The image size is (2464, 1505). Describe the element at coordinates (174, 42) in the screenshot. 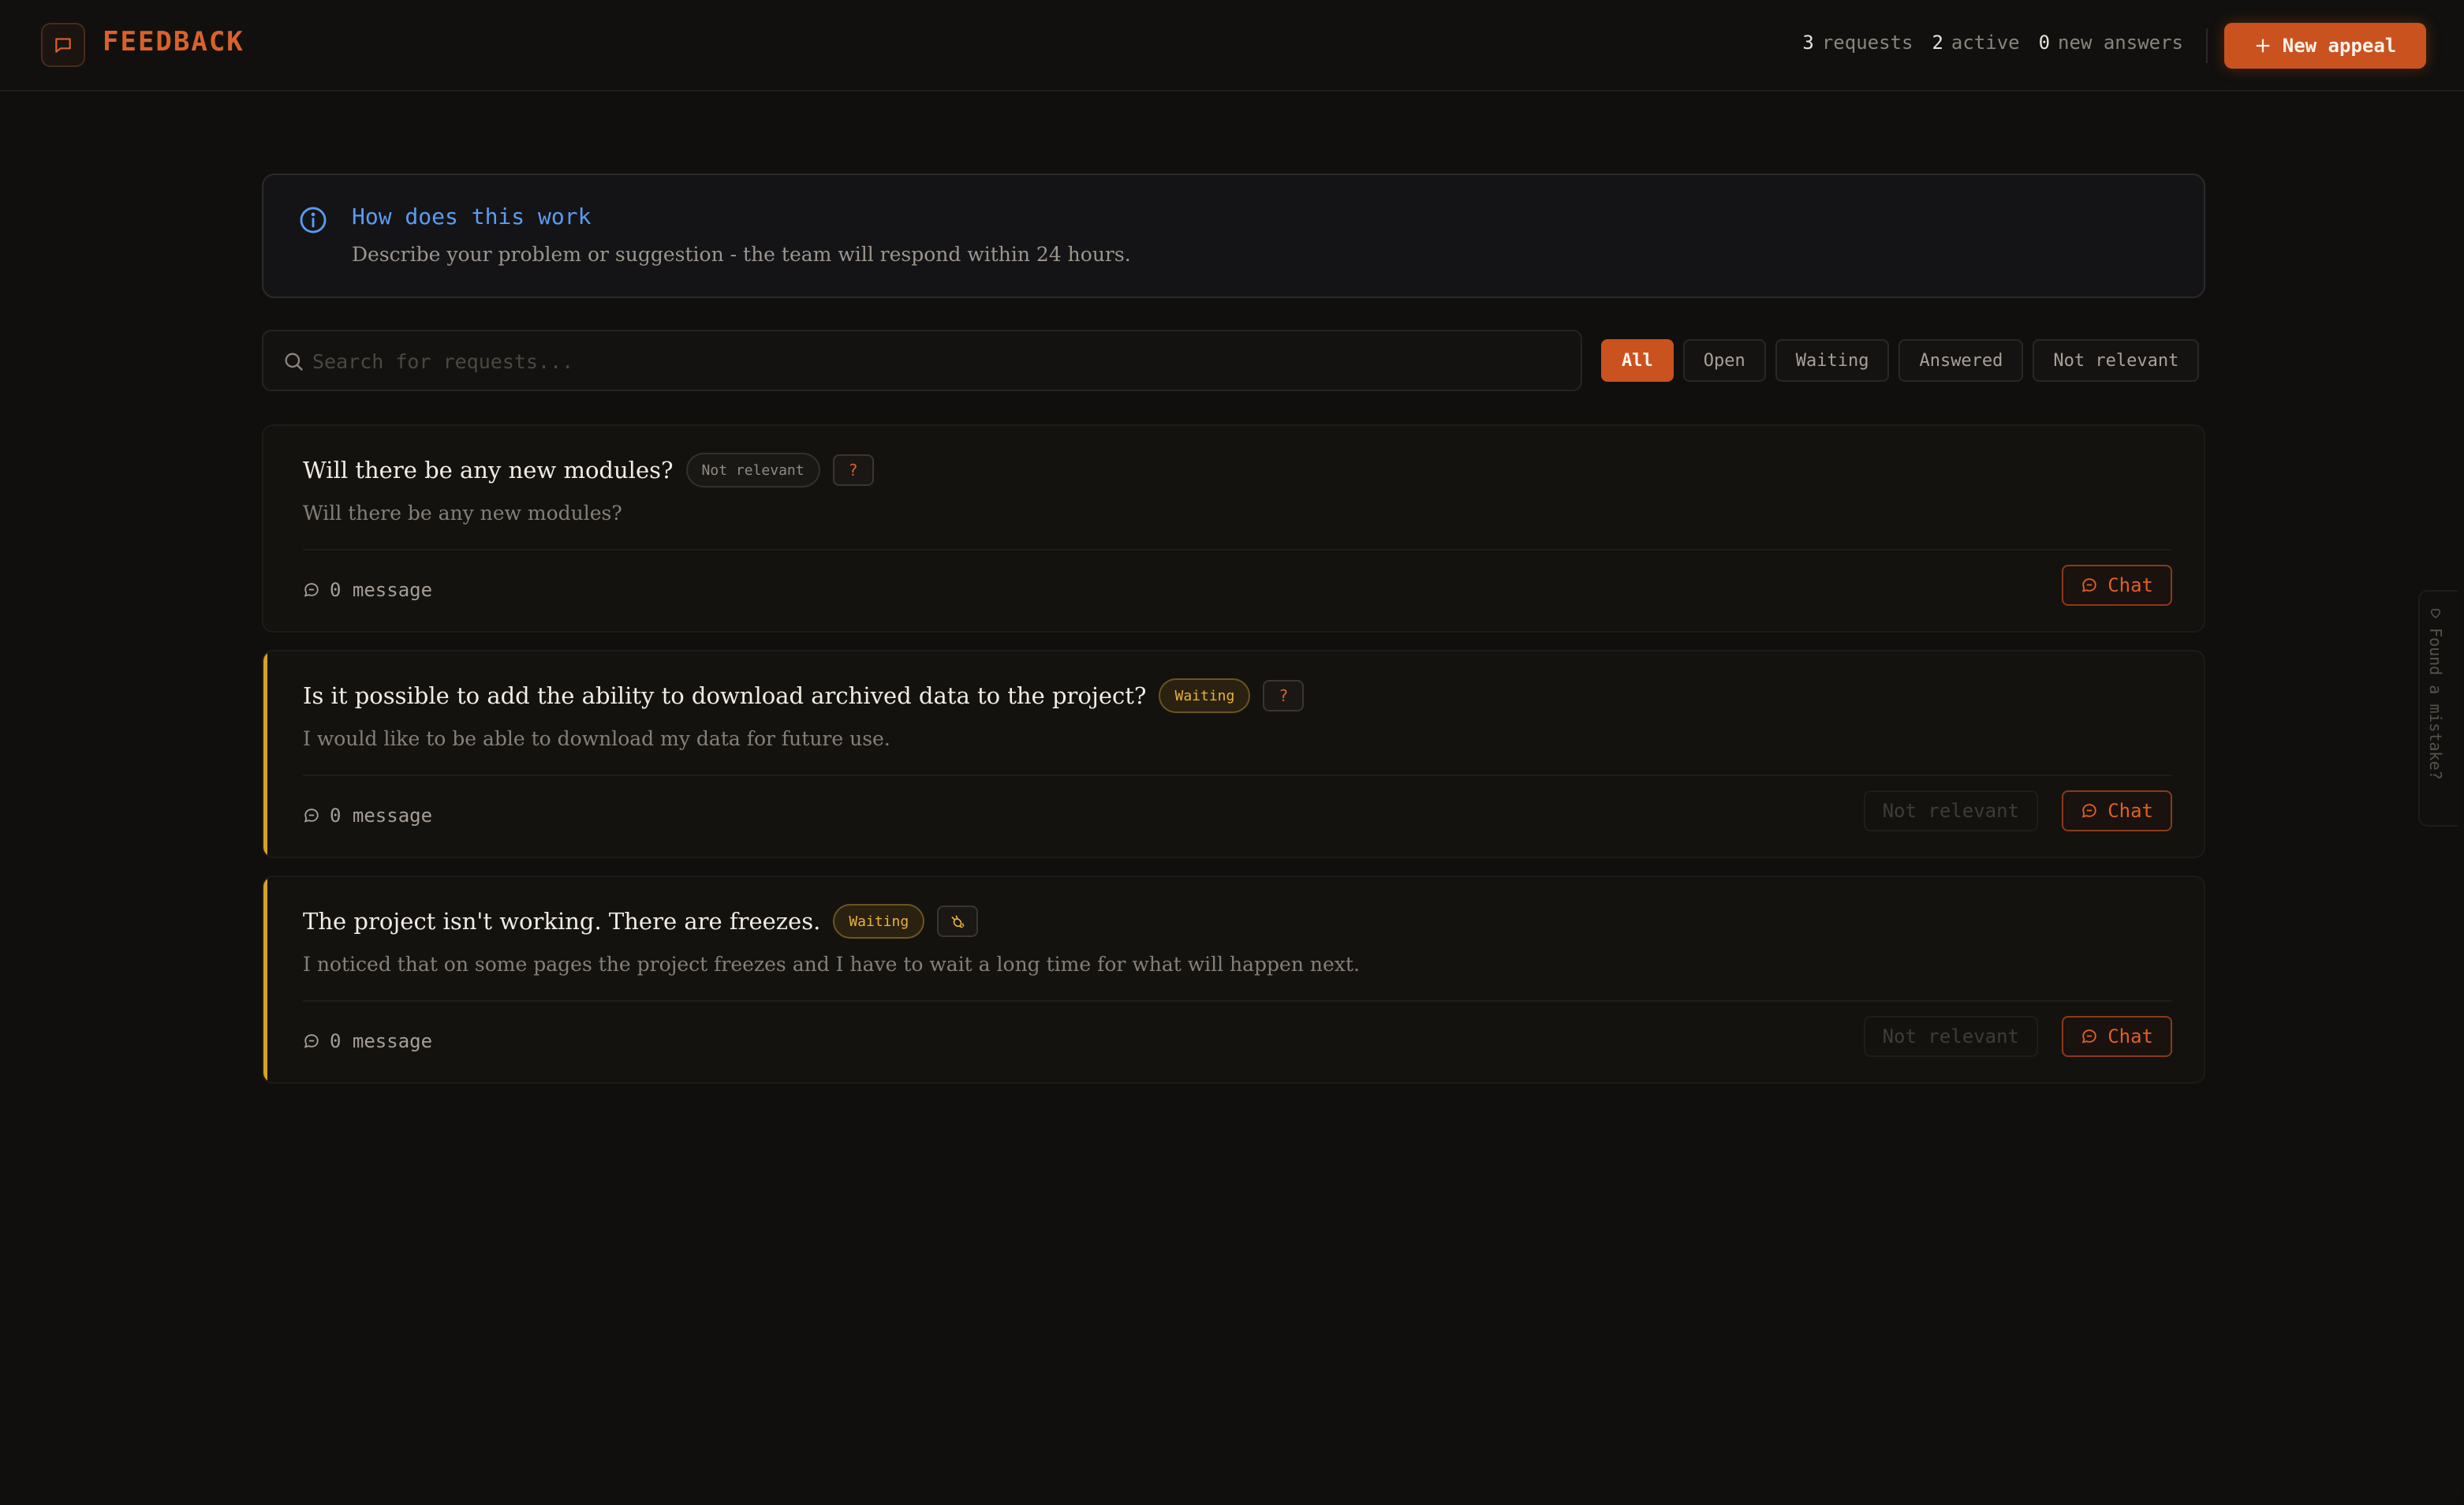

I see `app-logo-text: FEEDBACK` at that location.